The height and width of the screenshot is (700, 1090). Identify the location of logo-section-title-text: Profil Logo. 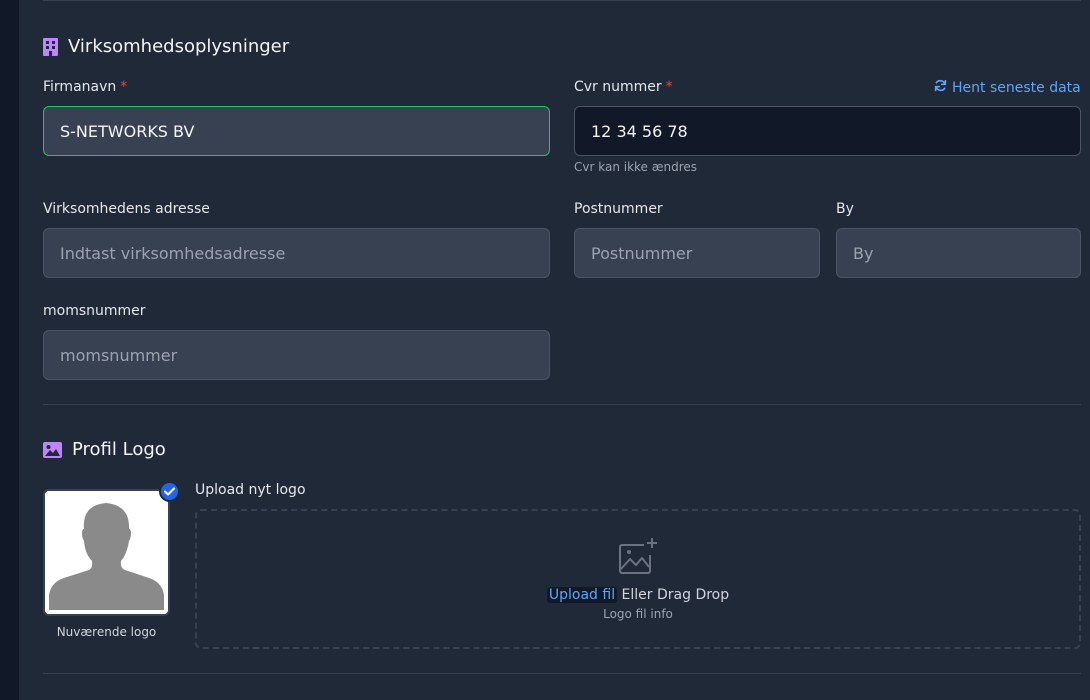
(119, 449).